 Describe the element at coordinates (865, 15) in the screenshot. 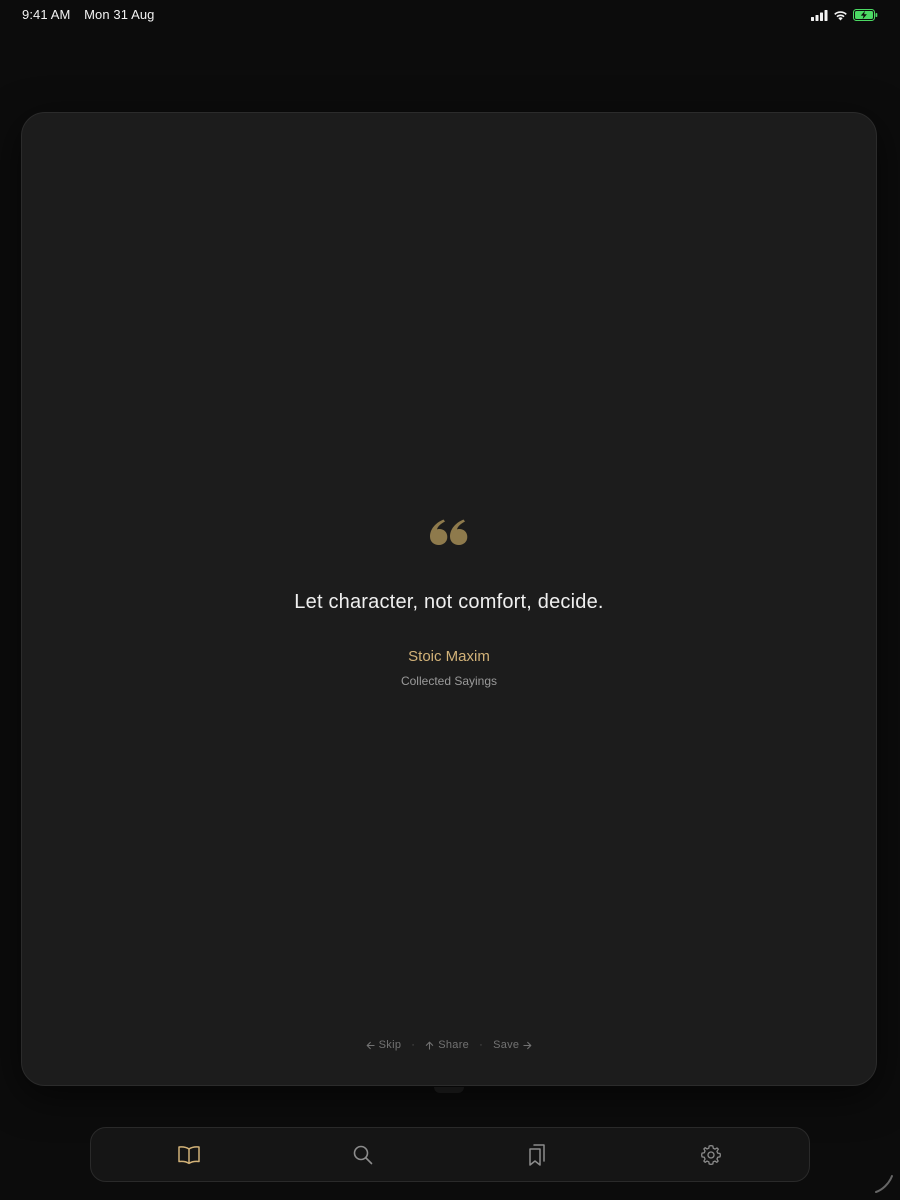

I see `battery-charging-icon` at that location.